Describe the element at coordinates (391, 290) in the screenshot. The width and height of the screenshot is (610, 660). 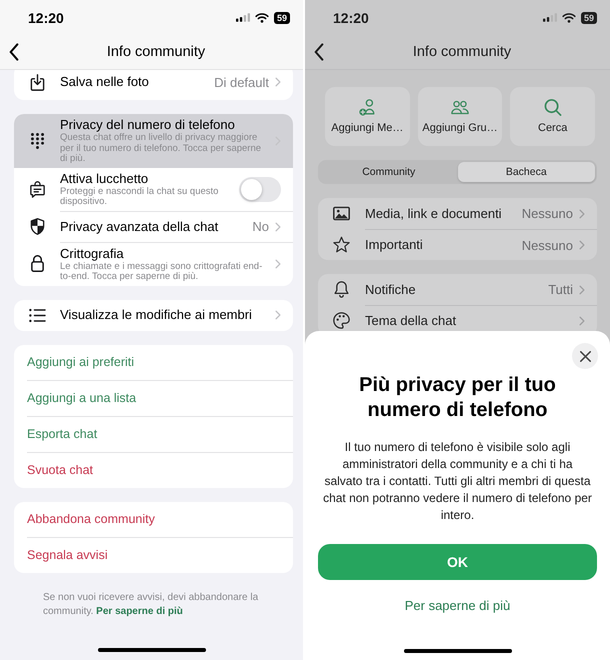
I see `row-title: Notifiche` at that location.